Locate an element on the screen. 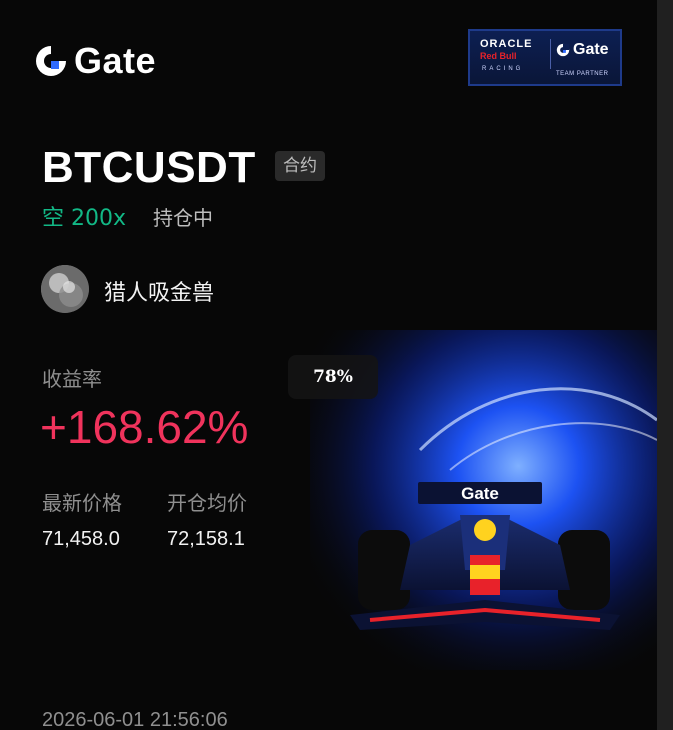  partner-divider is located at coordinates (550, 54).